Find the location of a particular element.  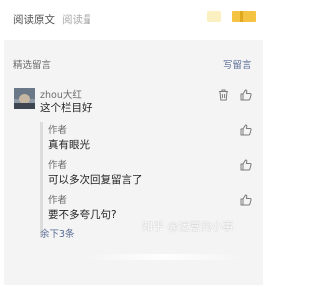

theme-swatch-gold is located at coordinates (244, 16).